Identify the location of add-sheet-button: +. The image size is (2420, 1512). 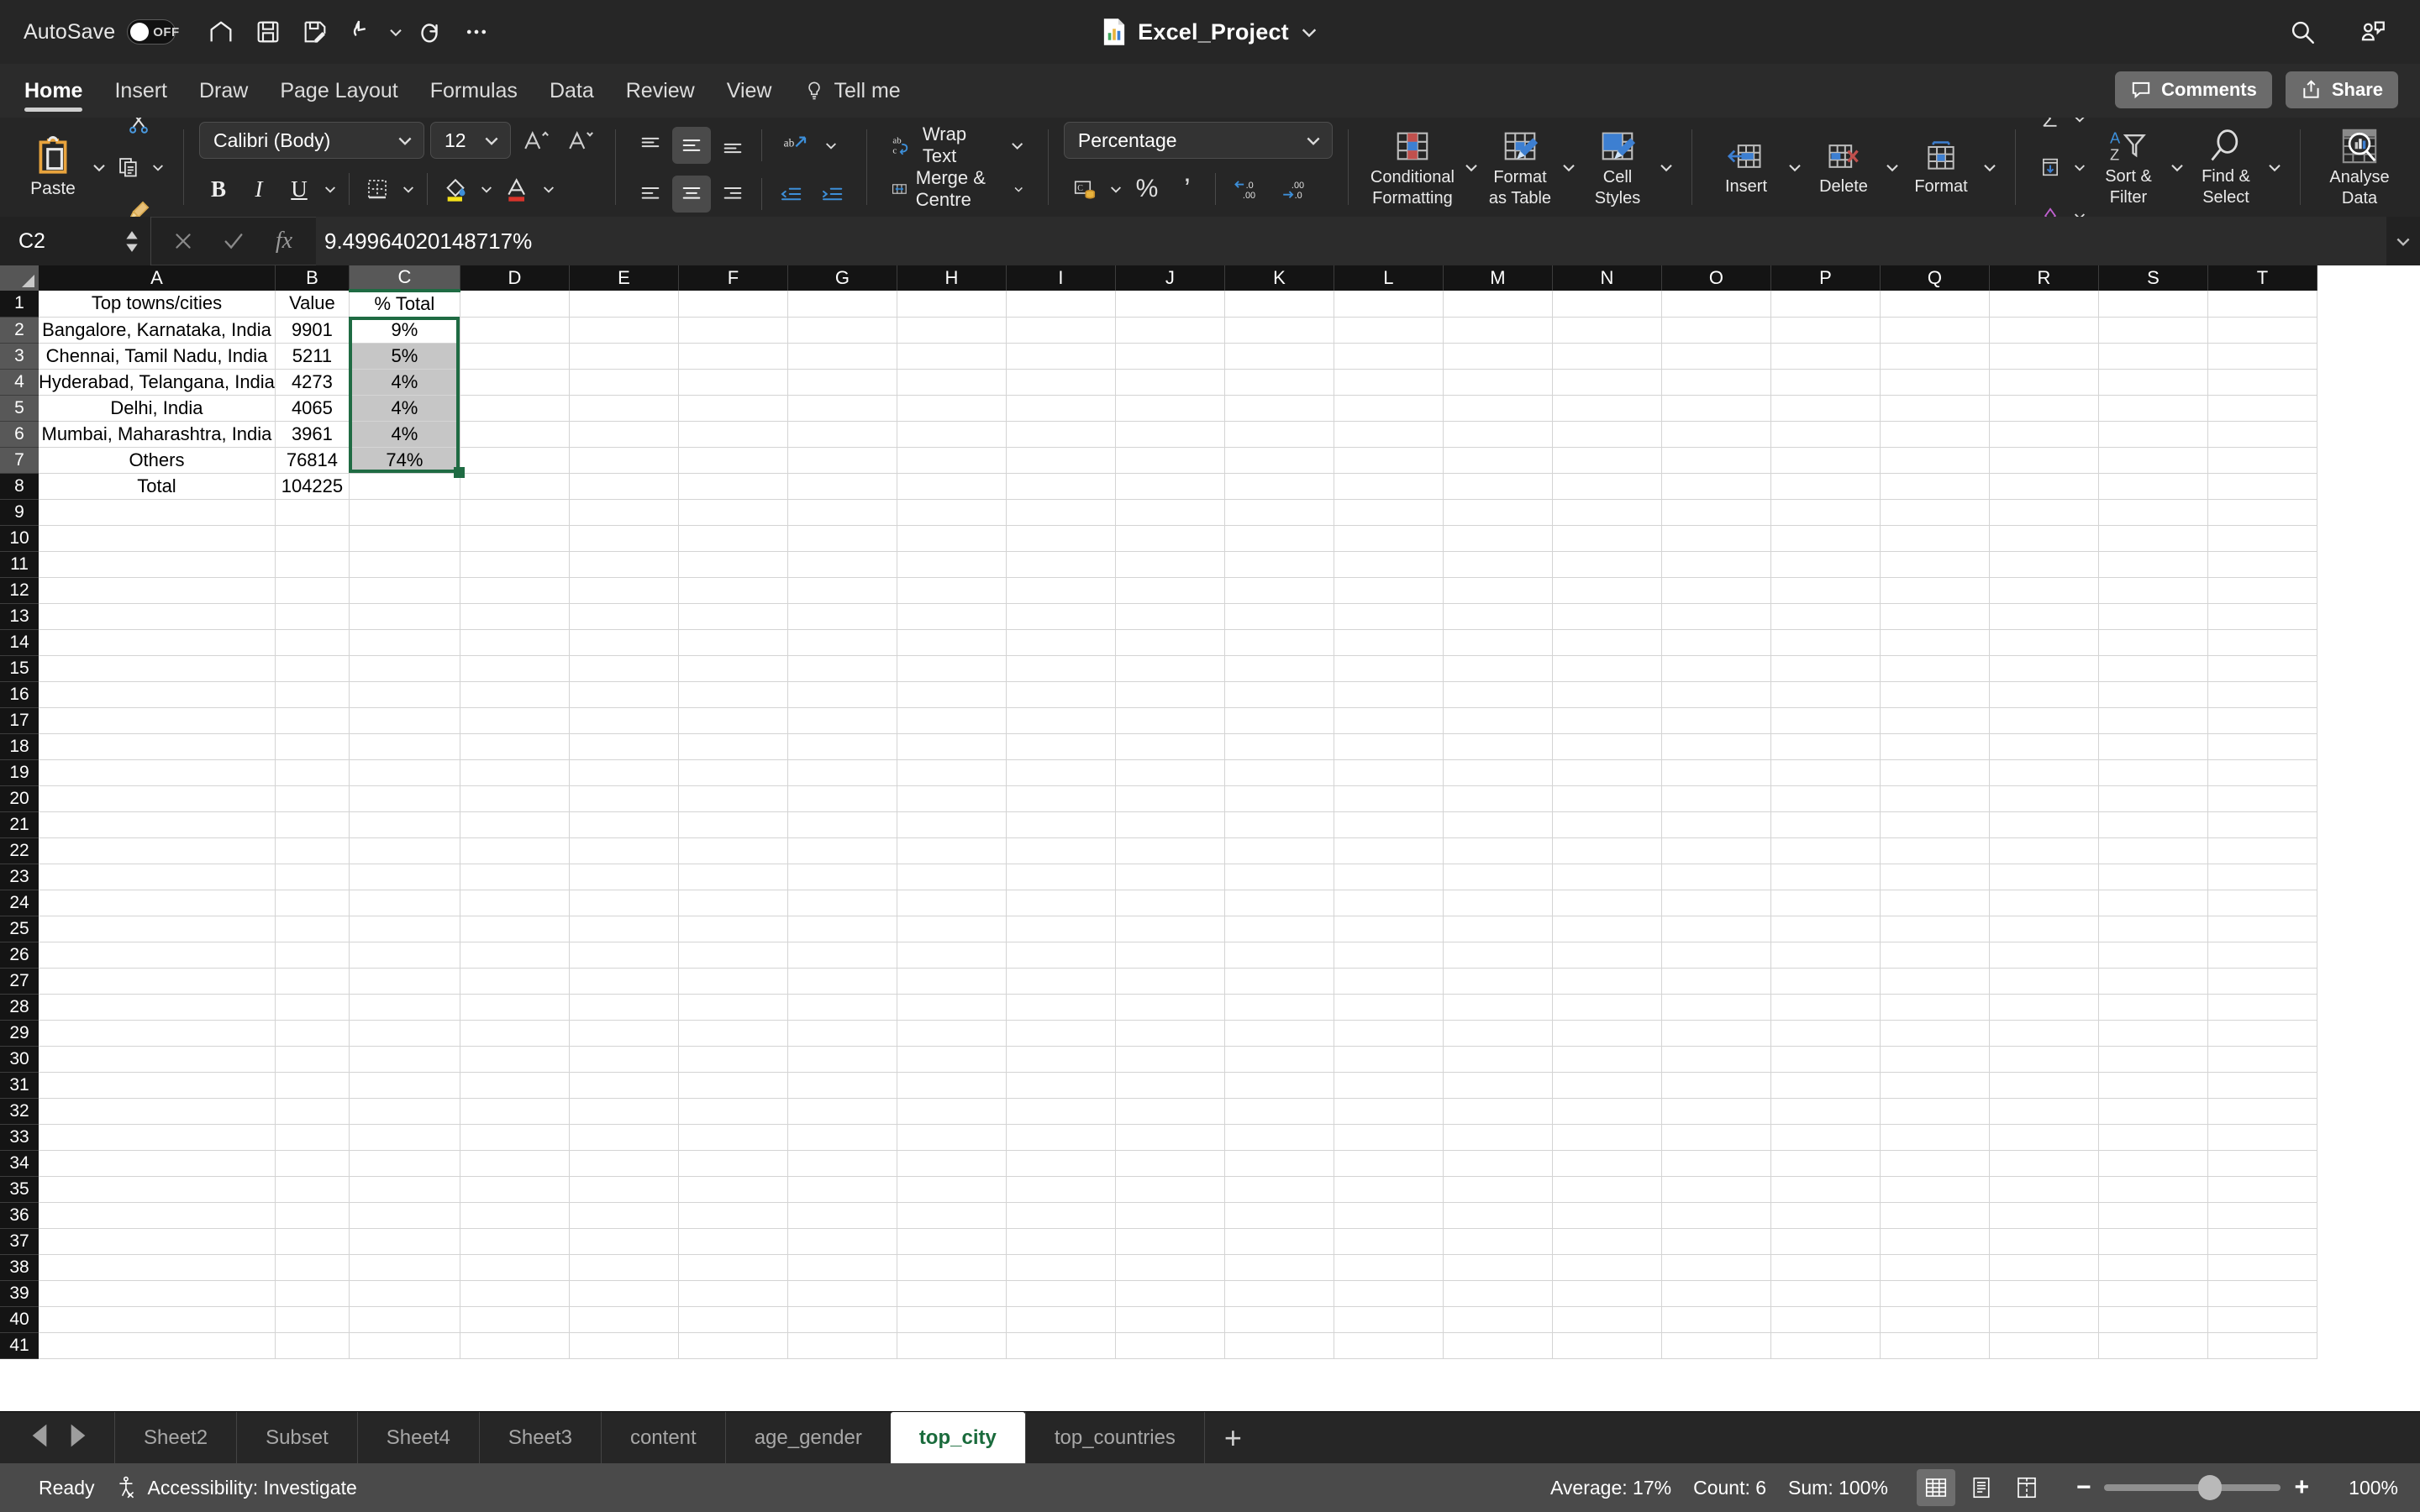
(1232, 1437).